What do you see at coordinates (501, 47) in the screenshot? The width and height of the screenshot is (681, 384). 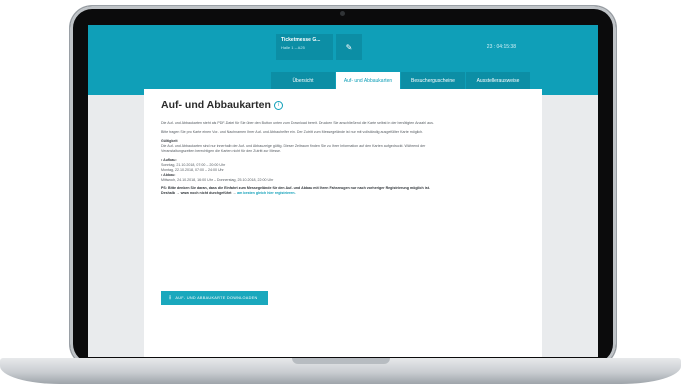 I see `countdown-timer: 23 : 04:15:38` at bounding box center [501, 47].